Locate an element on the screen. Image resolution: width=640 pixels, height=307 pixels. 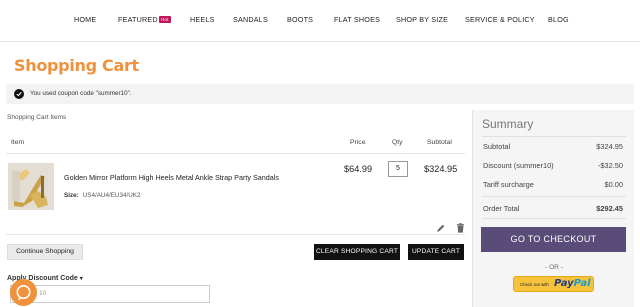
nav-featured: FEATURED Hot is located at coordinates (144, 19).